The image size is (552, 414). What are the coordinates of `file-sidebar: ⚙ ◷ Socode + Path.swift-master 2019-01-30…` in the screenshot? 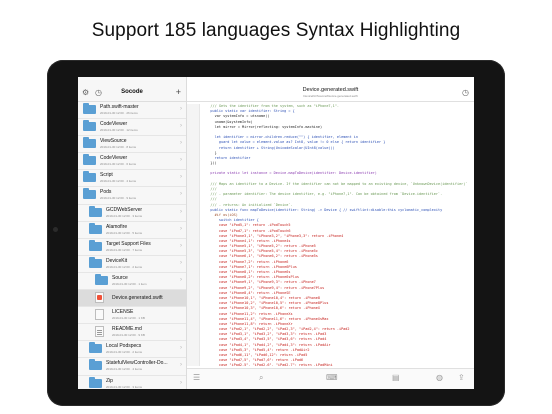 It's located at (132, 233).